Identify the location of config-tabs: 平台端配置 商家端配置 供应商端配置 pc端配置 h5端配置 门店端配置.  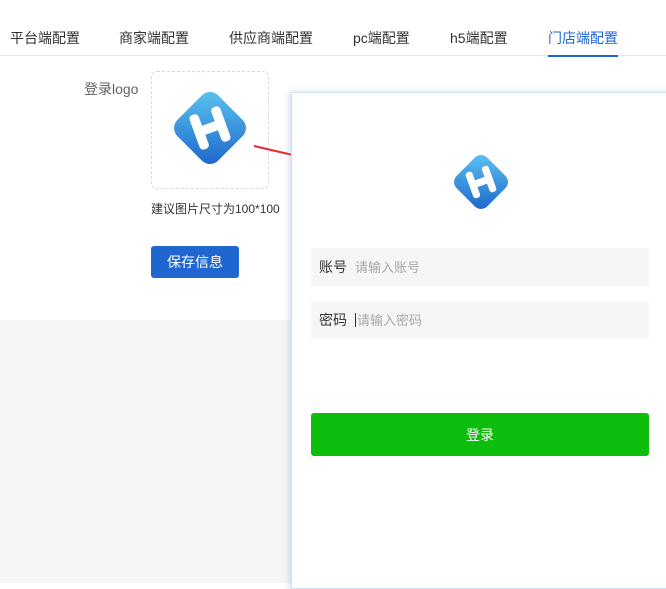
(333, 28).